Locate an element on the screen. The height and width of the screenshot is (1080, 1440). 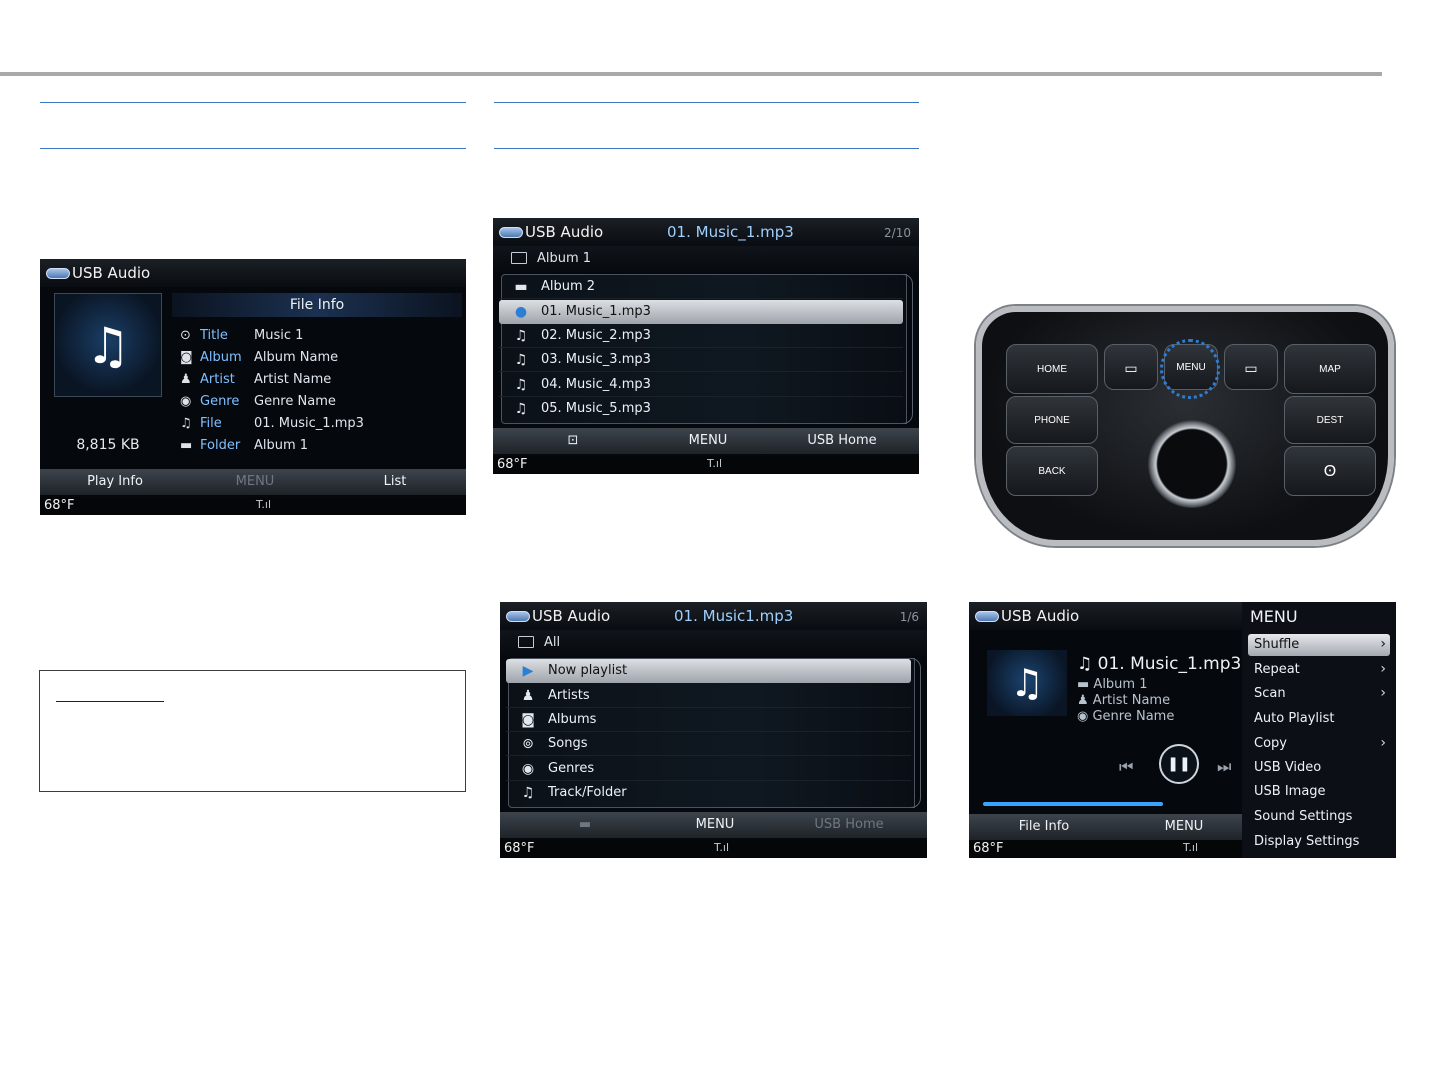
songs-icon: ⊚ is located at coordinates (528, 744).